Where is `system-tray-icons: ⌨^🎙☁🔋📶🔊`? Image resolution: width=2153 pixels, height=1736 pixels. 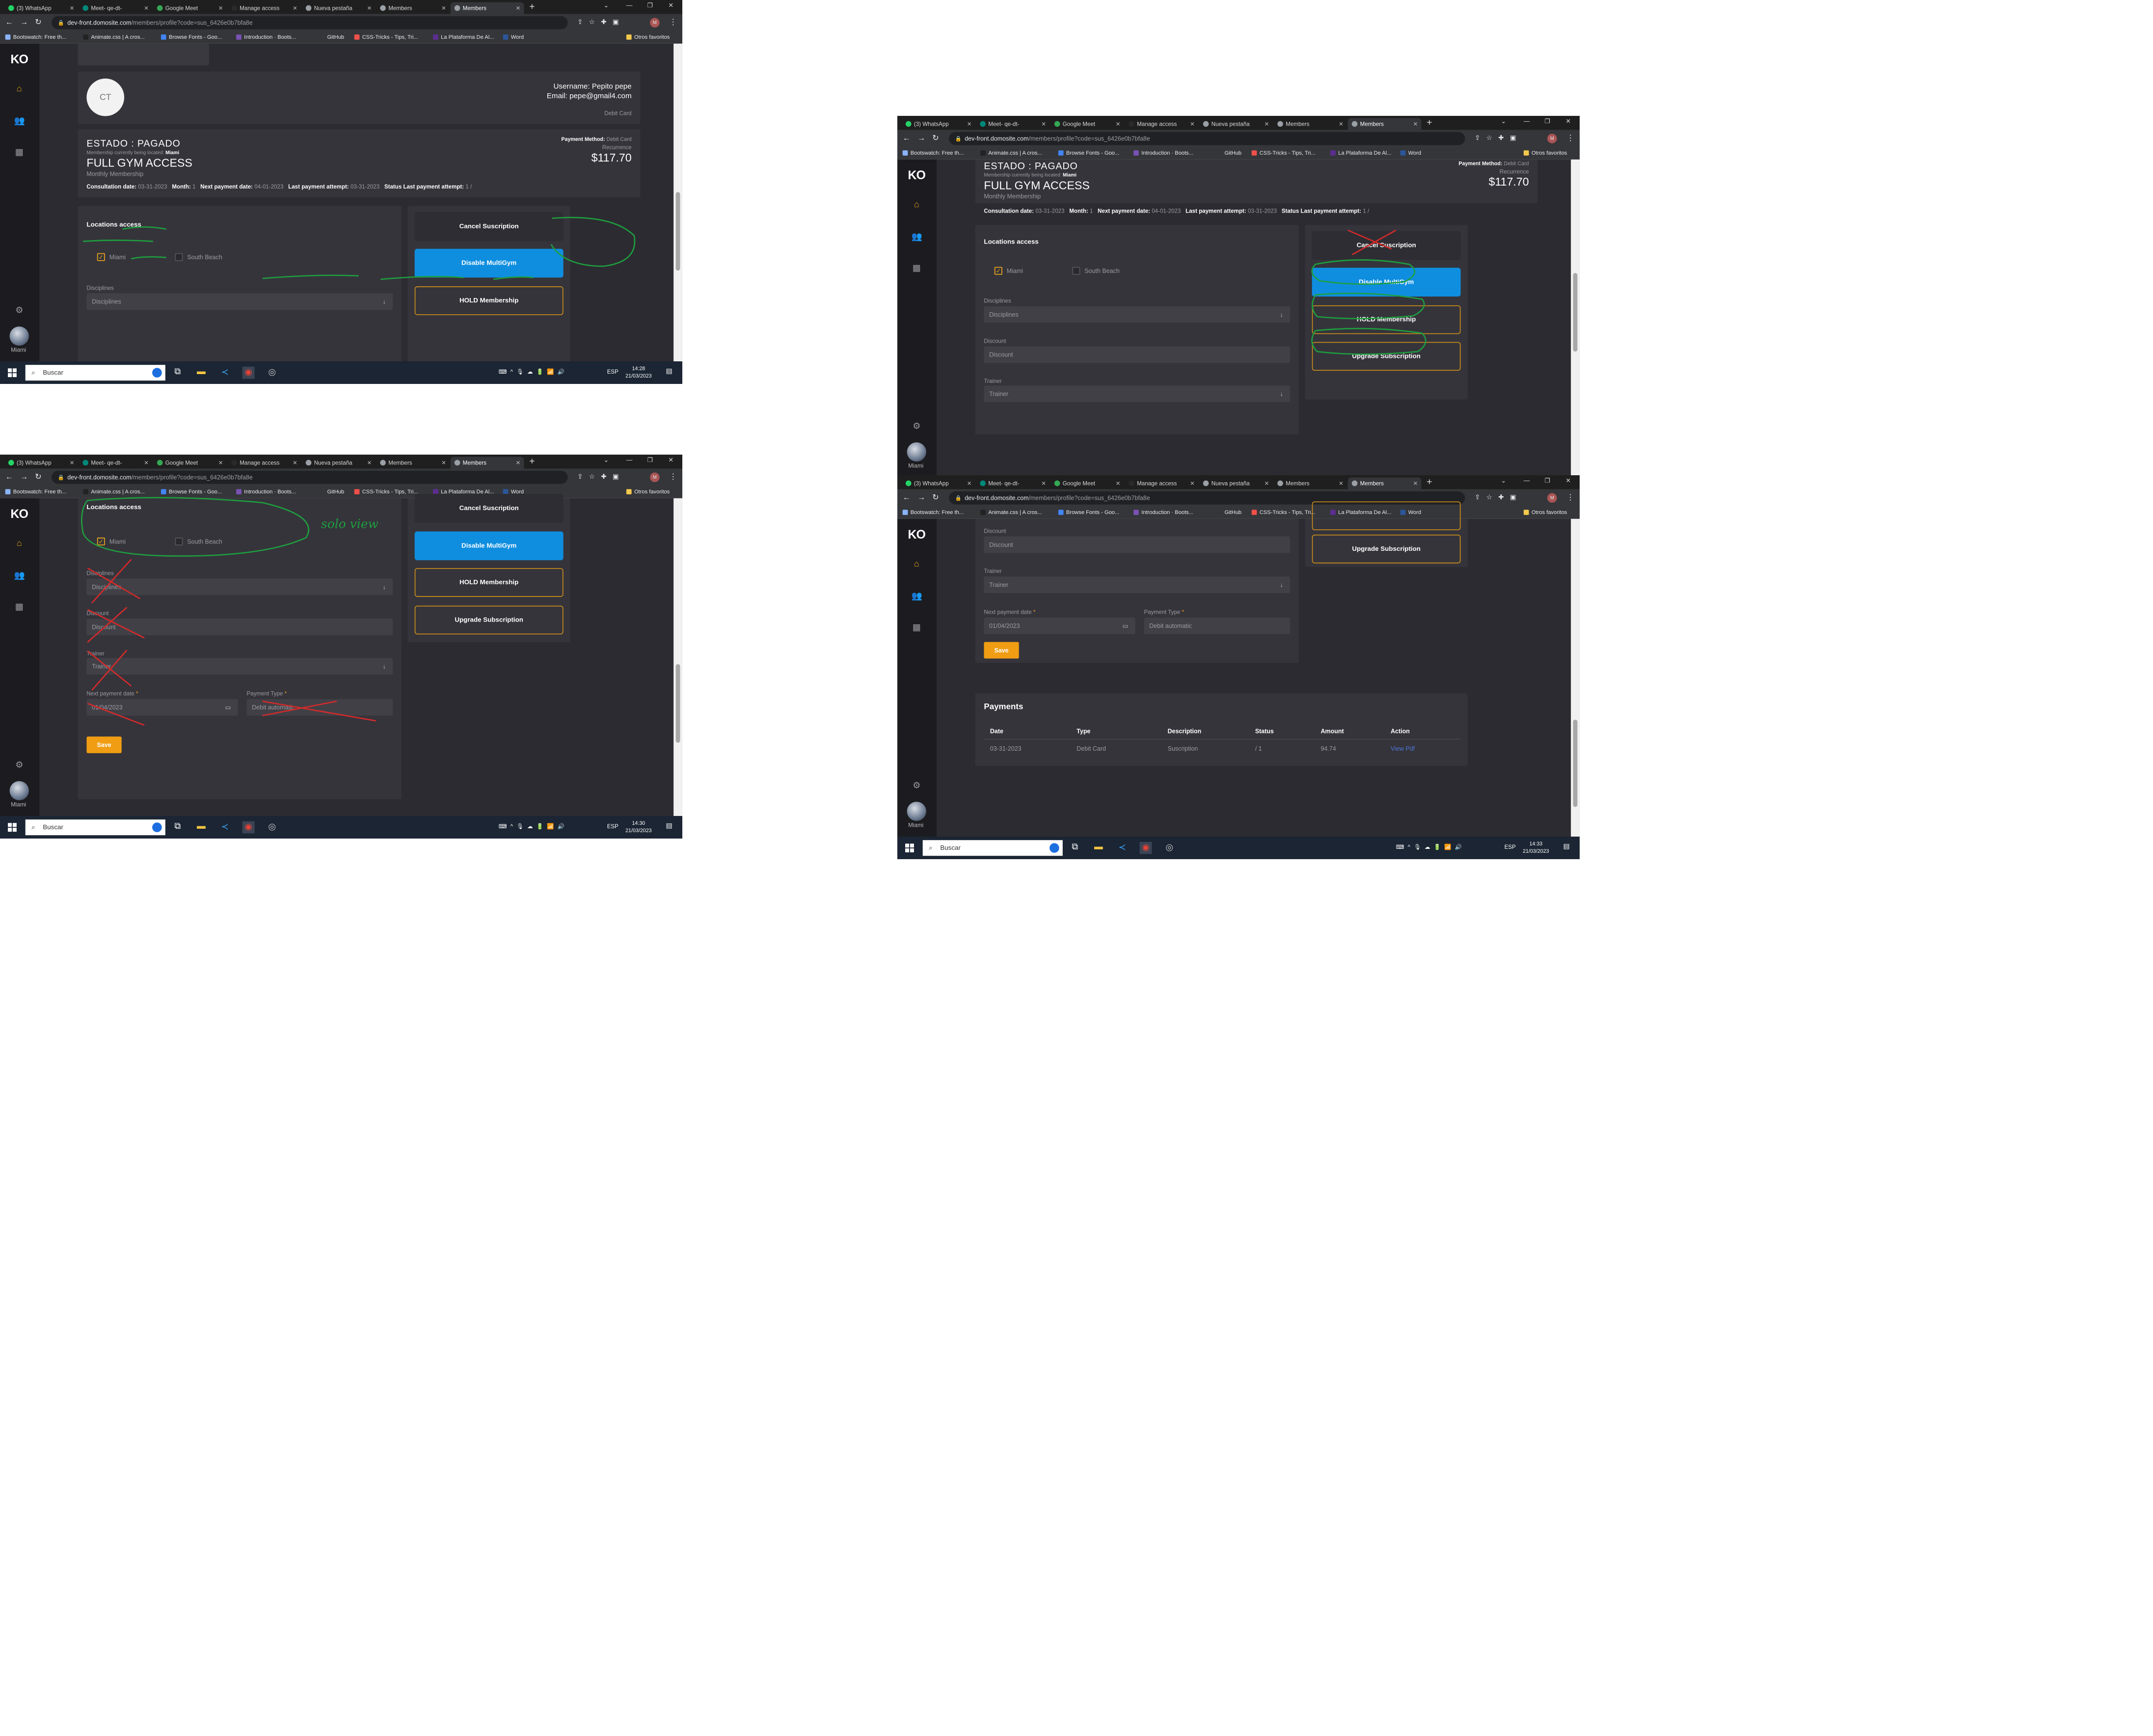 system-tray-icons: ⌨^🎙☁🔋📶🔊 is located at coordinates (533, 371).